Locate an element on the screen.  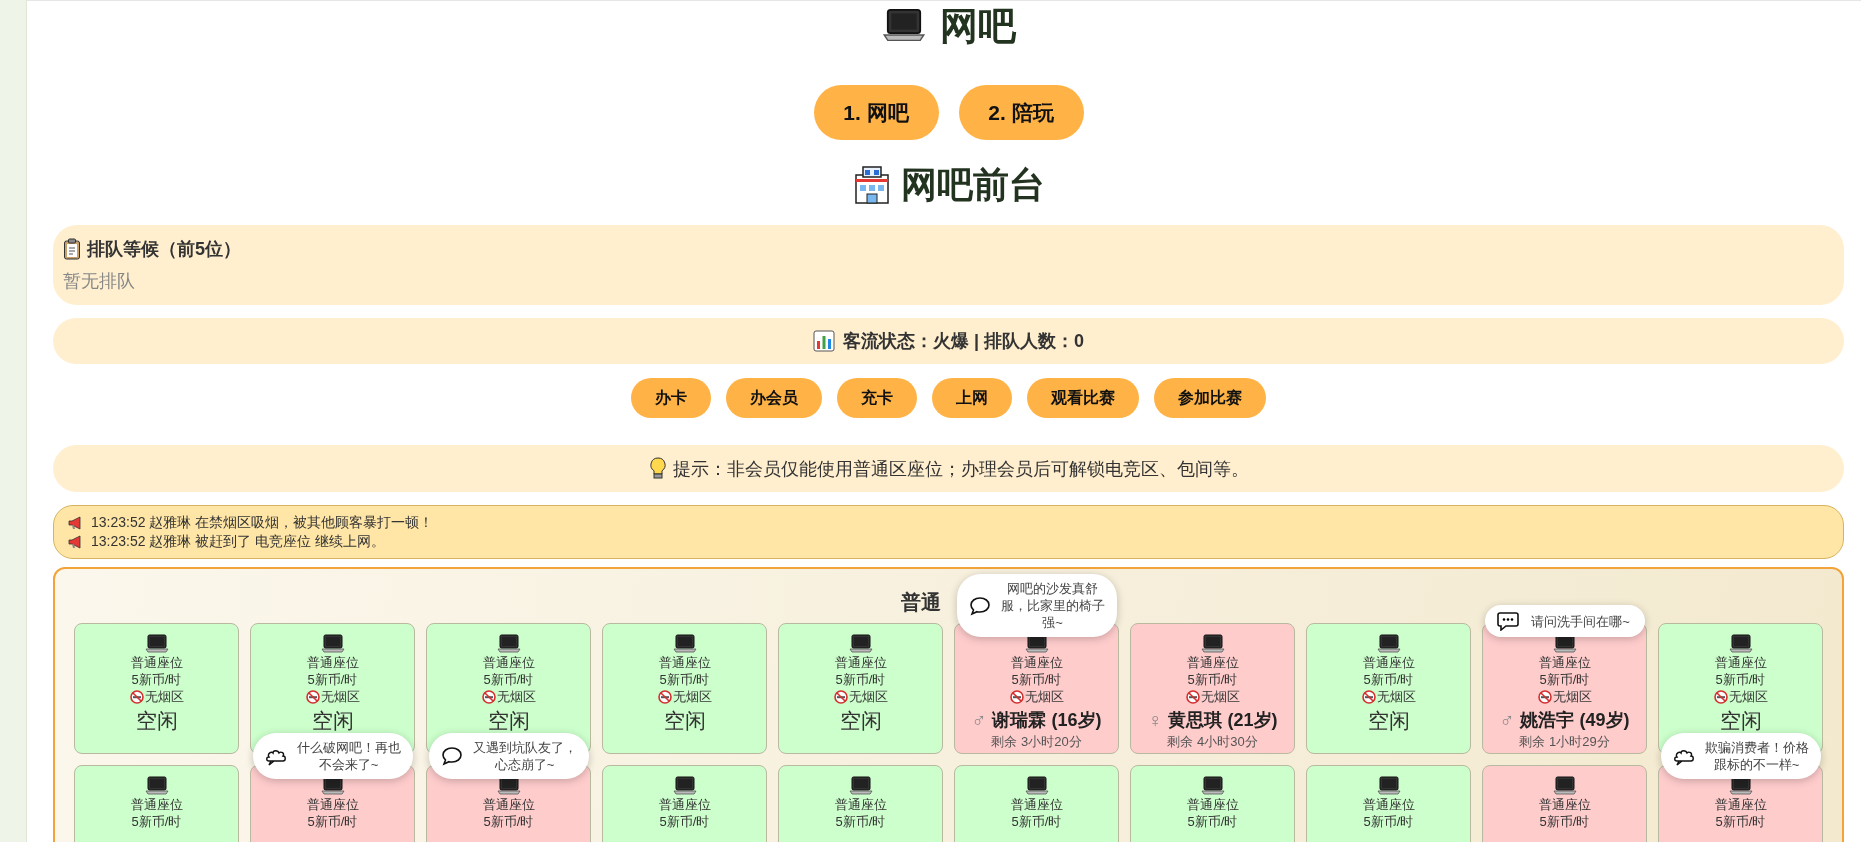
occupant-name: 姚浩宇 (49岁) is located at coordinates (1575, 720).